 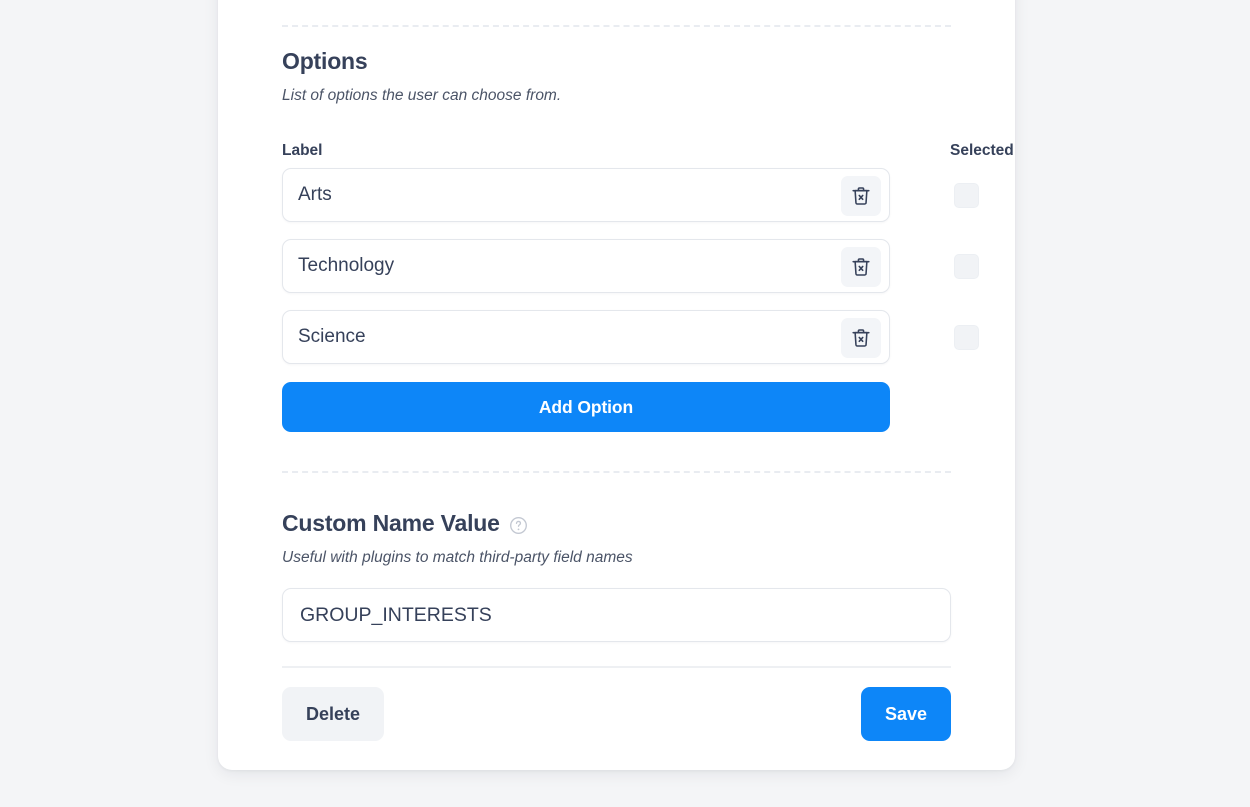 What do you see at coordinates (302, 150) in the screenshot?
I see `column-header-label: Label` at bounding box center [302, 150].